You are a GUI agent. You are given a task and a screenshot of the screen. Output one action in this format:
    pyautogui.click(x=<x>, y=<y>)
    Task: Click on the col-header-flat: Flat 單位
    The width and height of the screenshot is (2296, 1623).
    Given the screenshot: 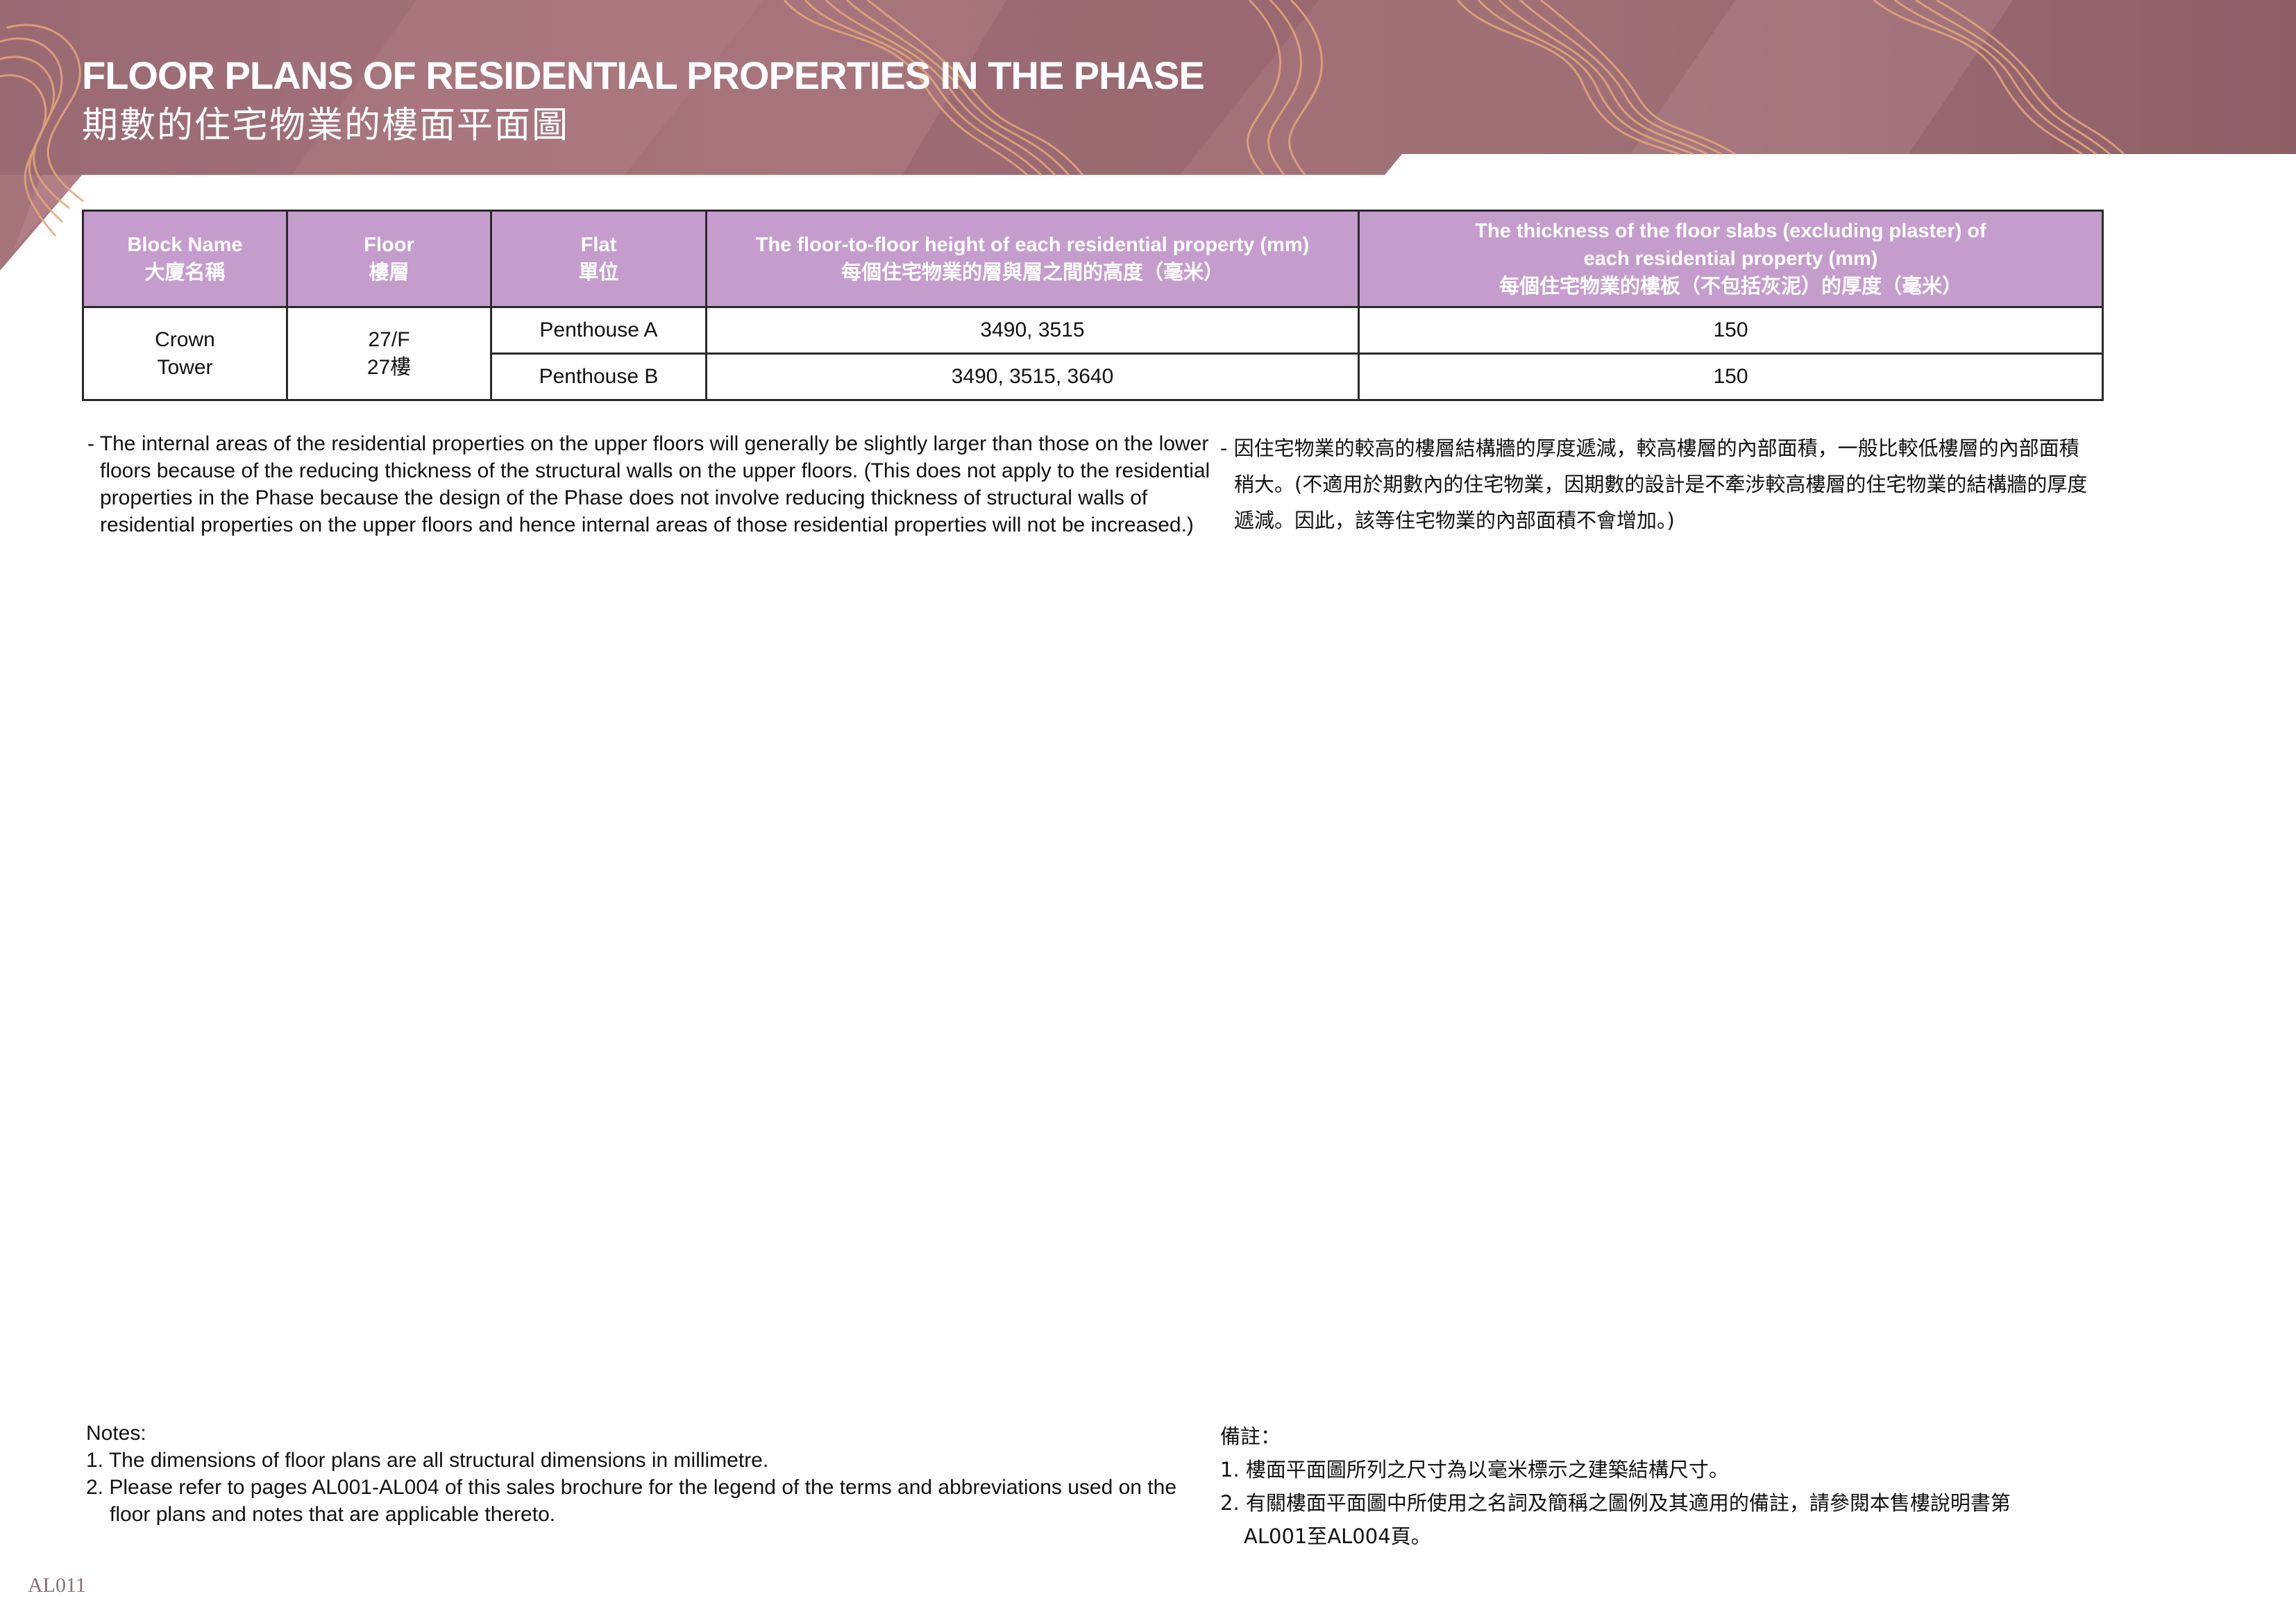 What is the action you would take?
    pyautogui.click(x=599, y=259)
    